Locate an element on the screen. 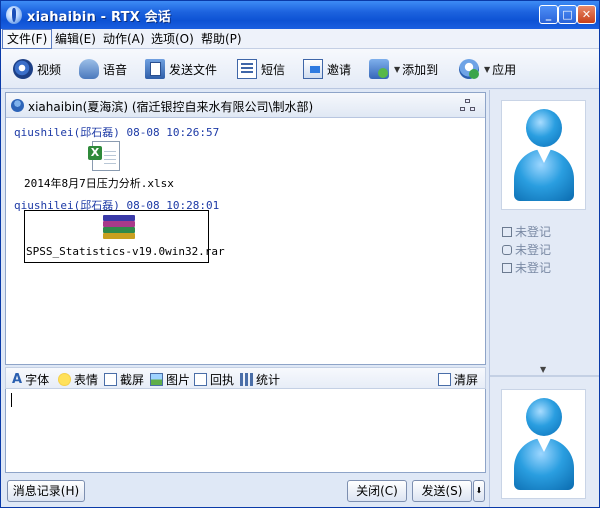  contact-mobile: 未登记 is located at coordinates (526, 231).